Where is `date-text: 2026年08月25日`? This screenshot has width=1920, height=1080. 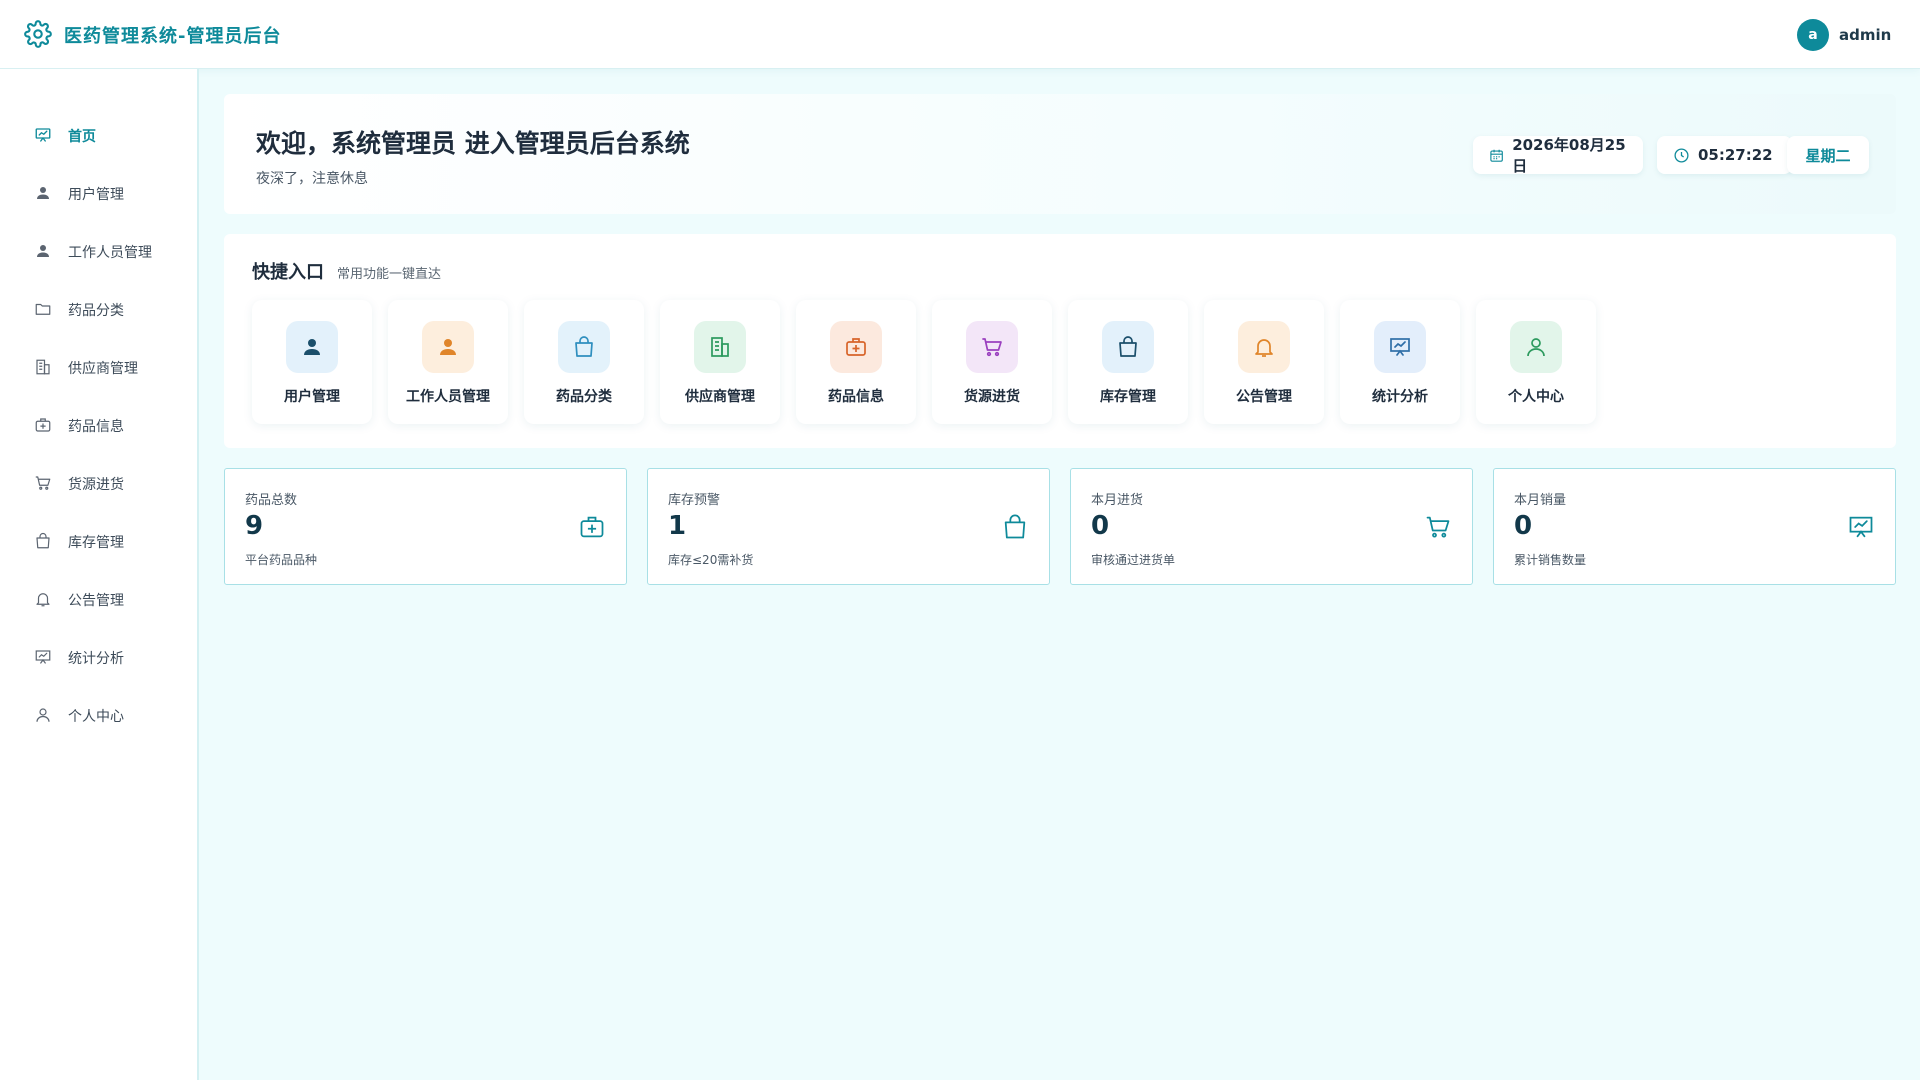
date-text: 2026年08月25日 is located at coordinates (1569, 155).